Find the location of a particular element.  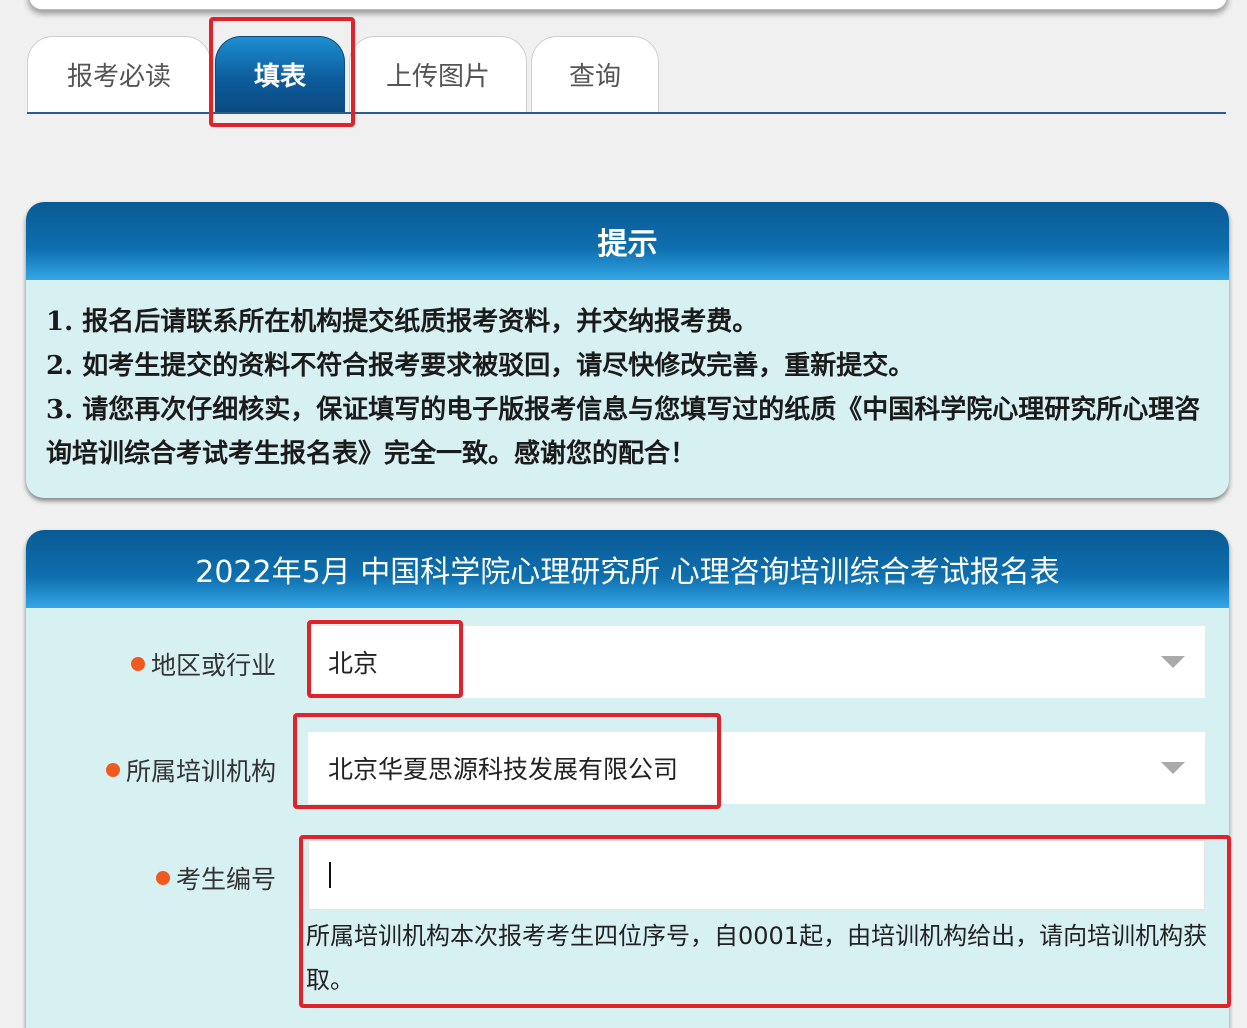

tab-fill-form: 填表 is located at coordinates (280, 74).